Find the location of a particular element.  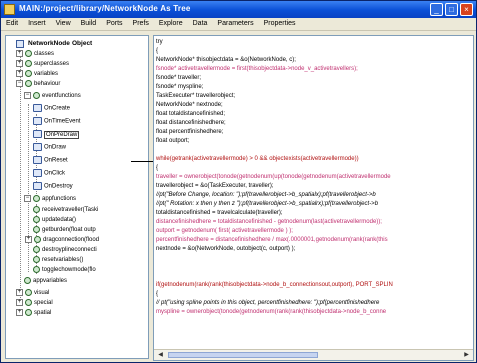

tree-header-type: Object is located at coordinates (82, 43).